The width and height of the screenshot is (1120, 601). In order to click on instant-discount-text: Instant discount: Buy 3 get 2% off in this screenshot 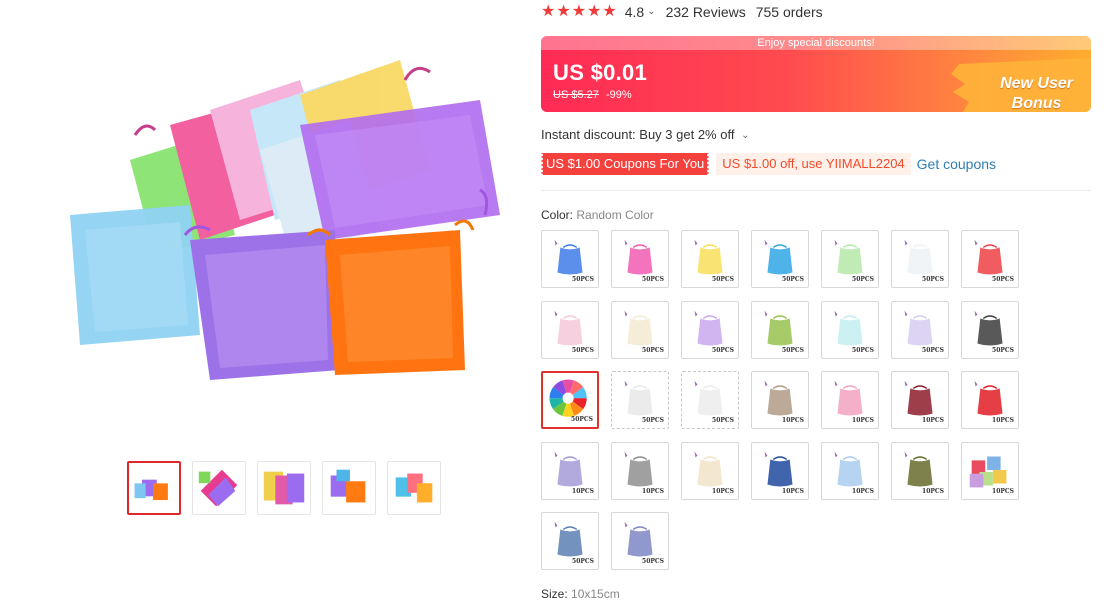, I will do `click(638, 134)`.